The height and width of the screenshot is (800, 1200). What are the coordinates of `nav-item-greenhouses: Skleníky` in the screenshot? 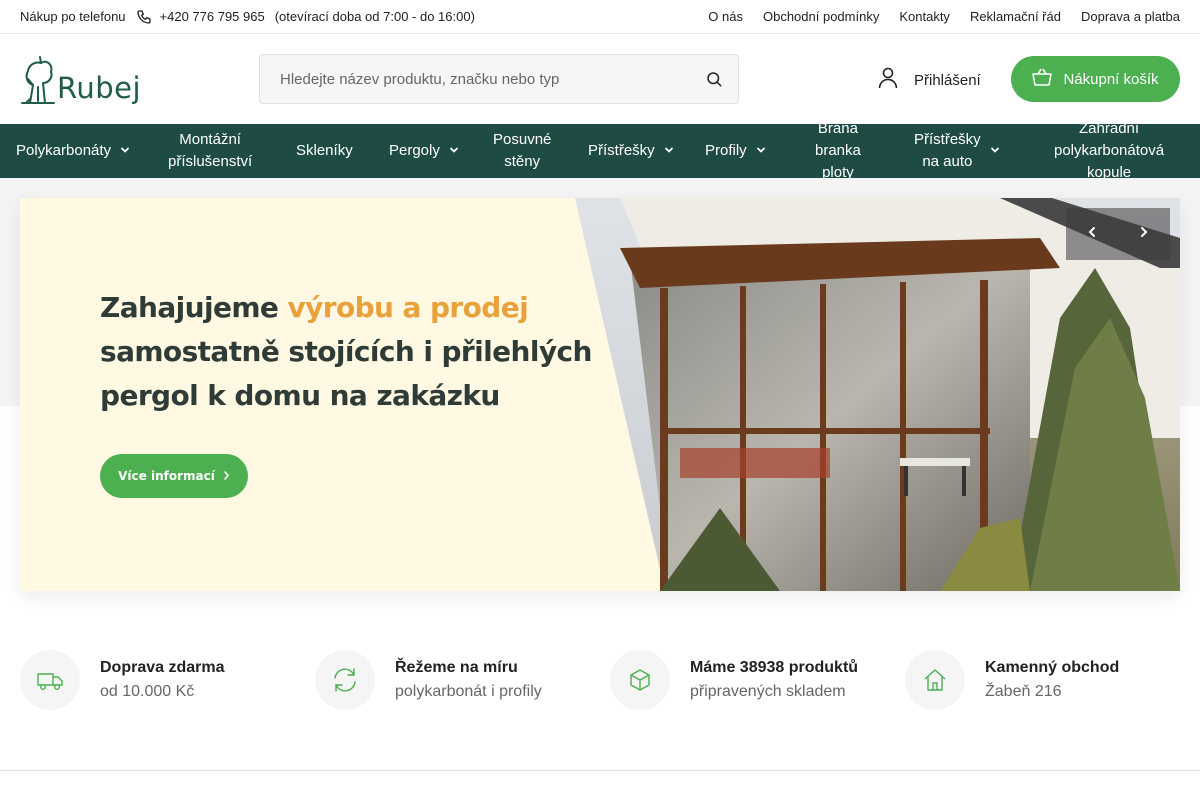 It's located at (324, 151).